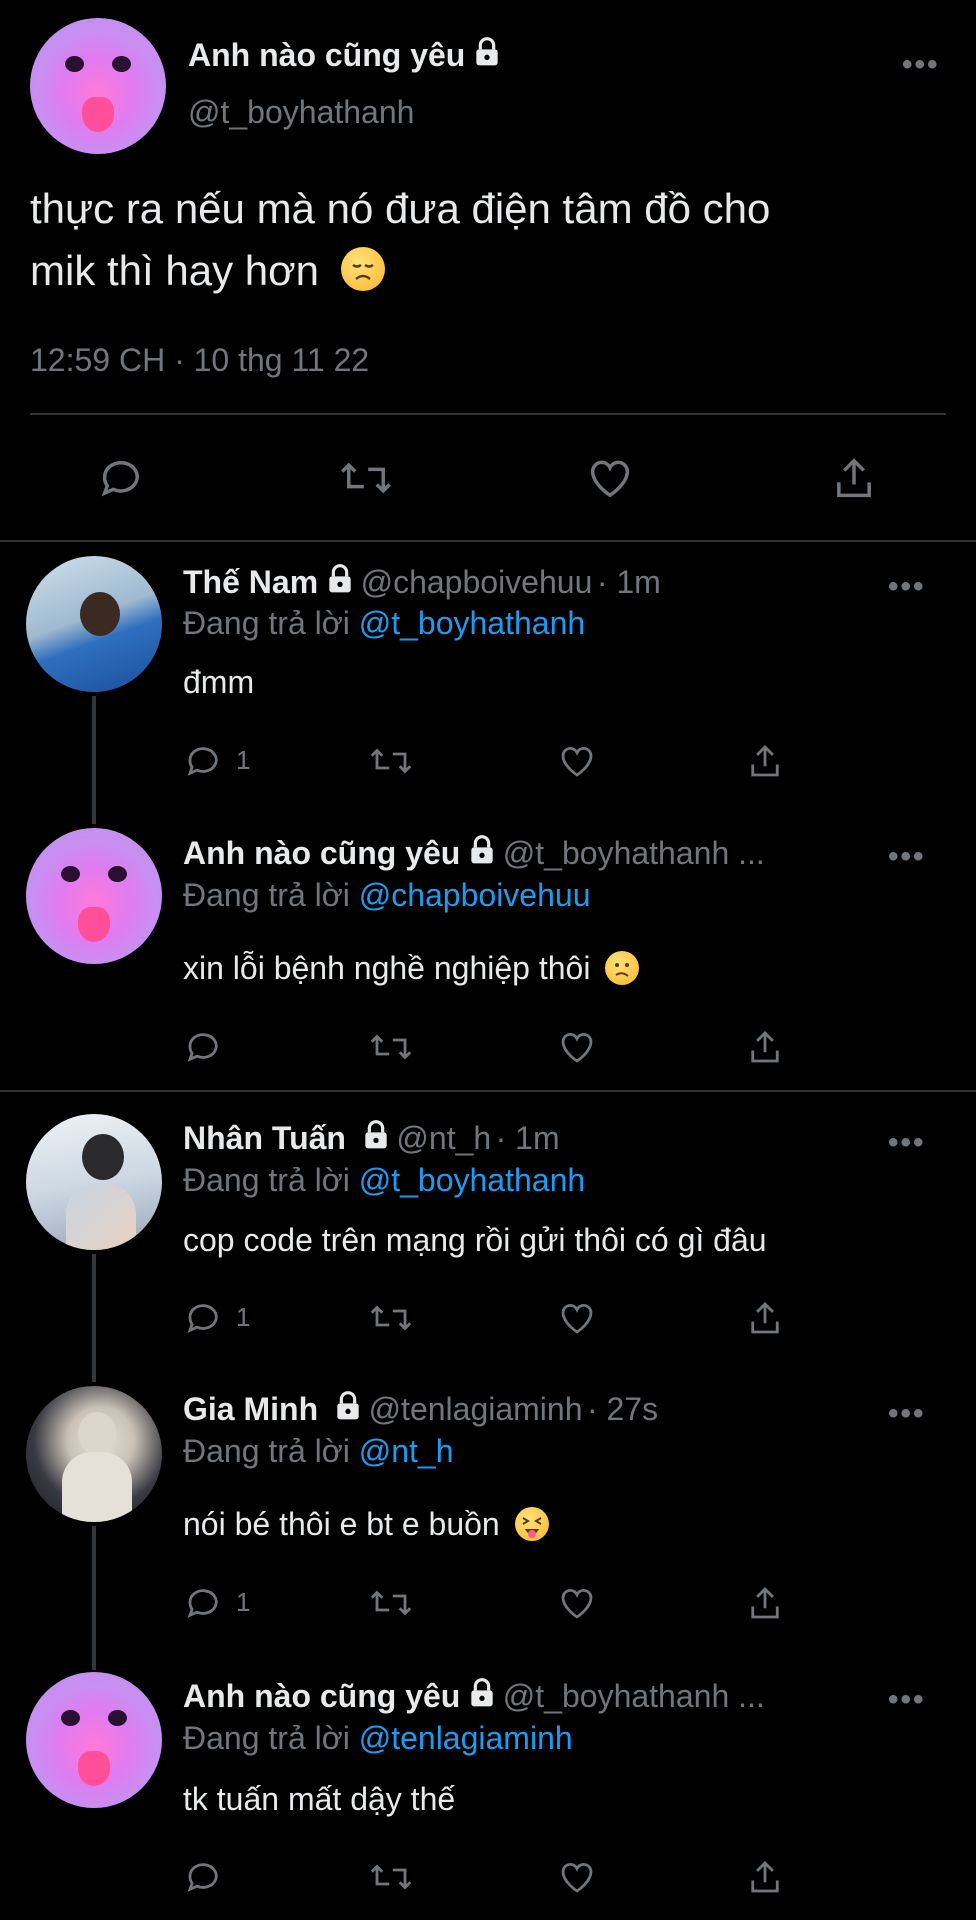  What do you see at coordinates (250, 1409) in the screenshot?
I see `author-name: Gia Minh` at bounding box center [250, 1409].